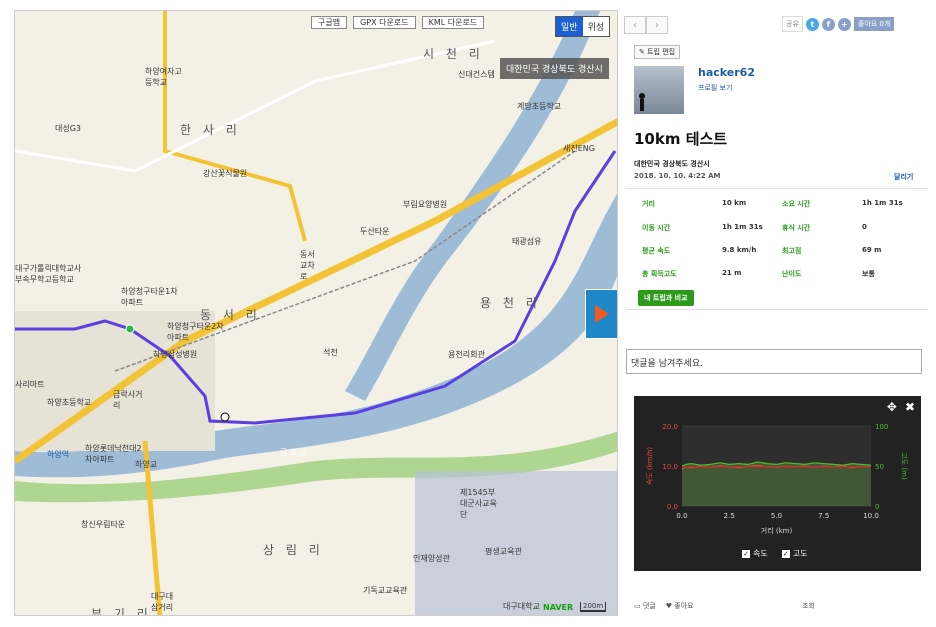  Describe the element at coordinates (832, 250) in the screenshot. I see `stat-max-elevation: 최고점 69 m` at that location.